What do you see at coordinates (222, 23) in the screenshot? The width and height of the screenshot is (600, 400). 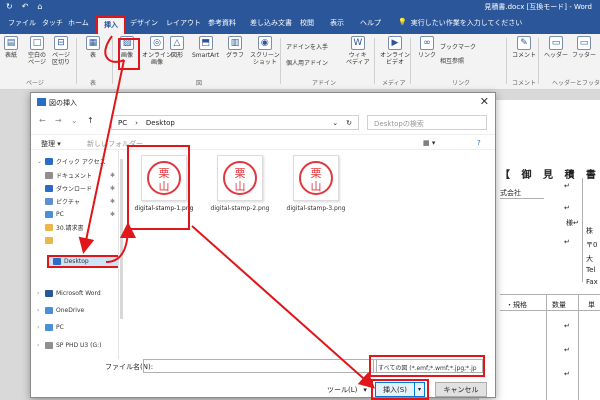 I see `tab-references: 参考資料` at bounding box center [222, 23].